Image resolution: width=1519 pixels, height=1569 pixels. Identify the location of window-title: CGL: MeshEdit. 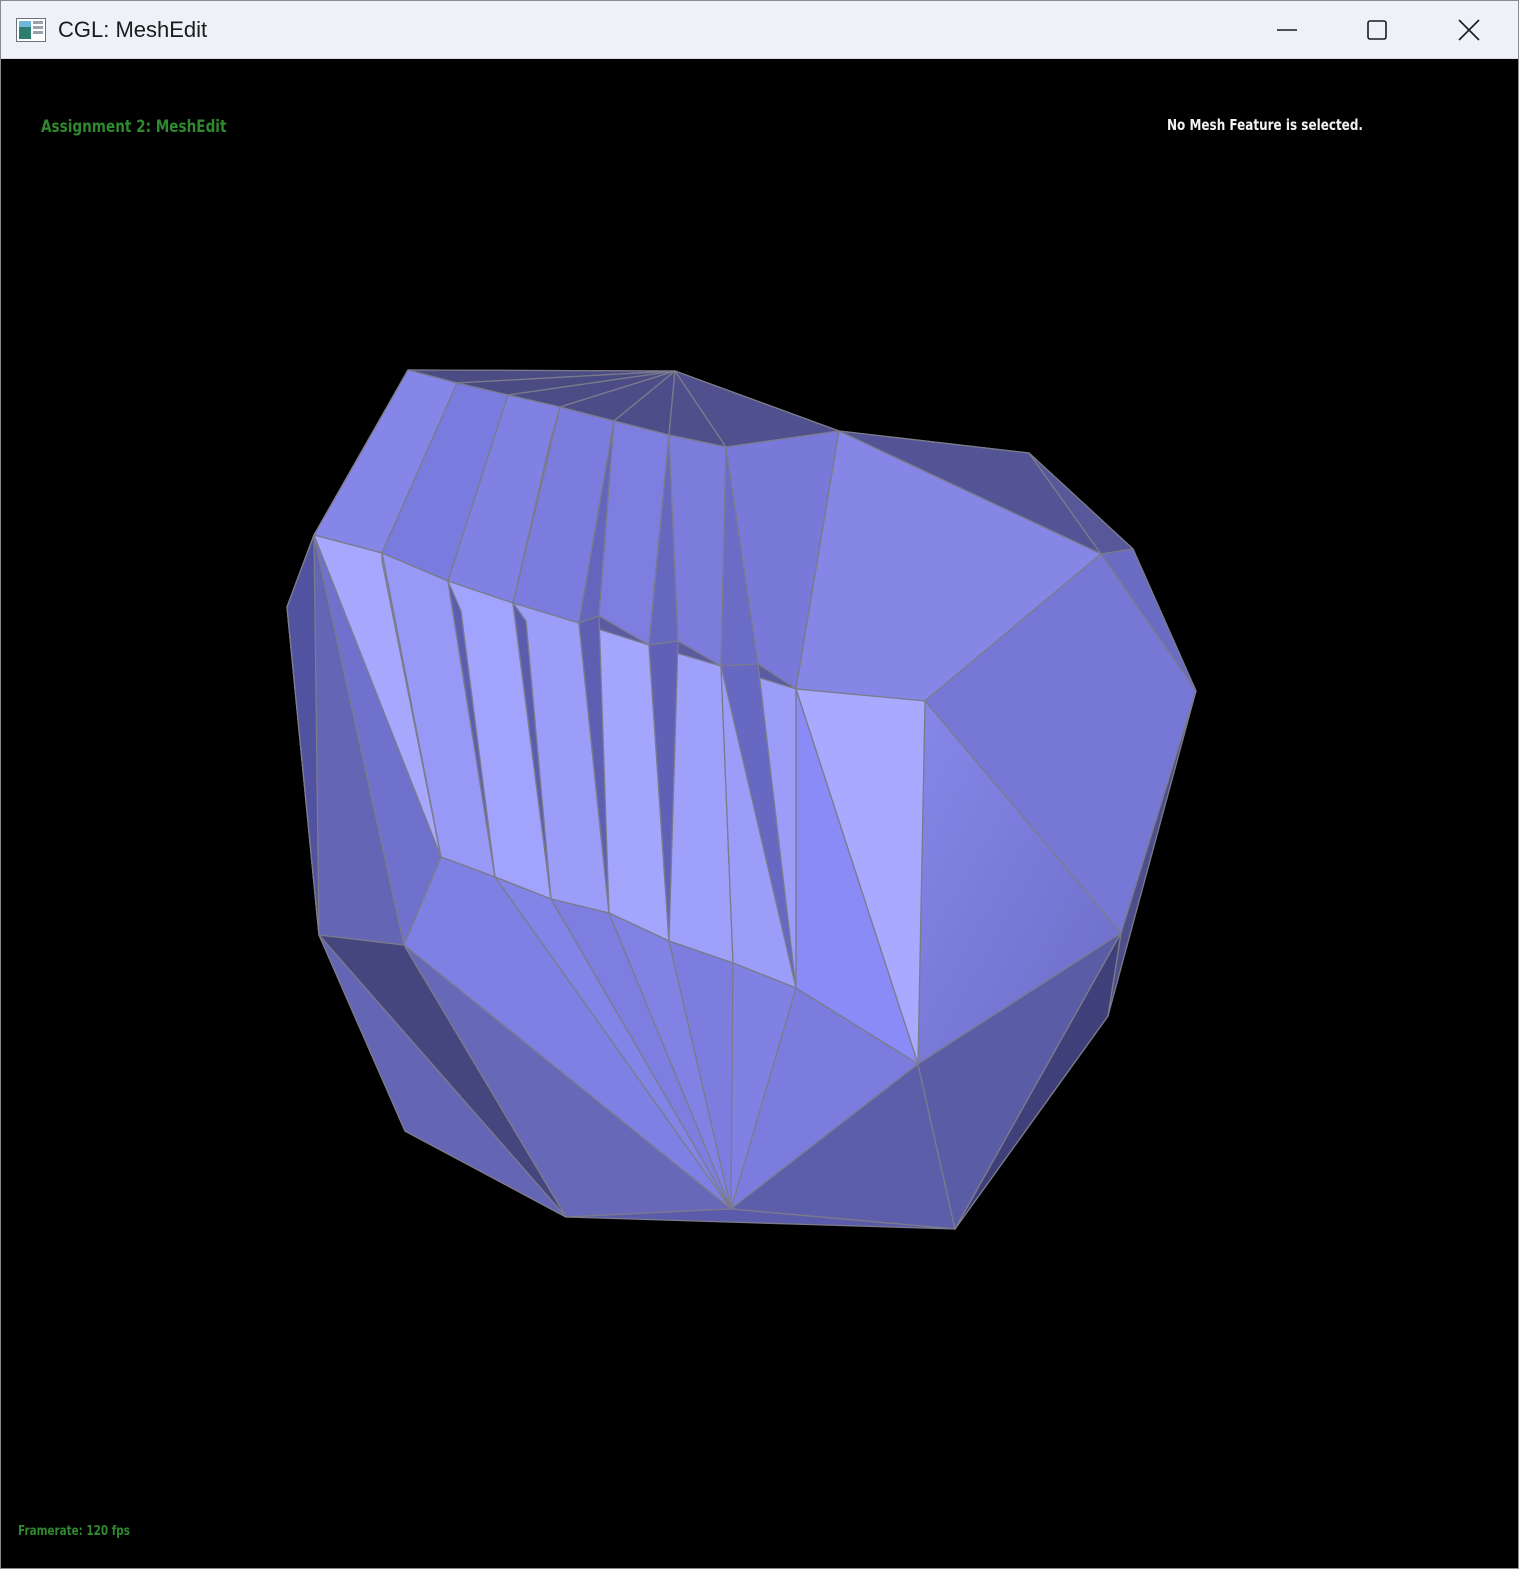
(133, 29).